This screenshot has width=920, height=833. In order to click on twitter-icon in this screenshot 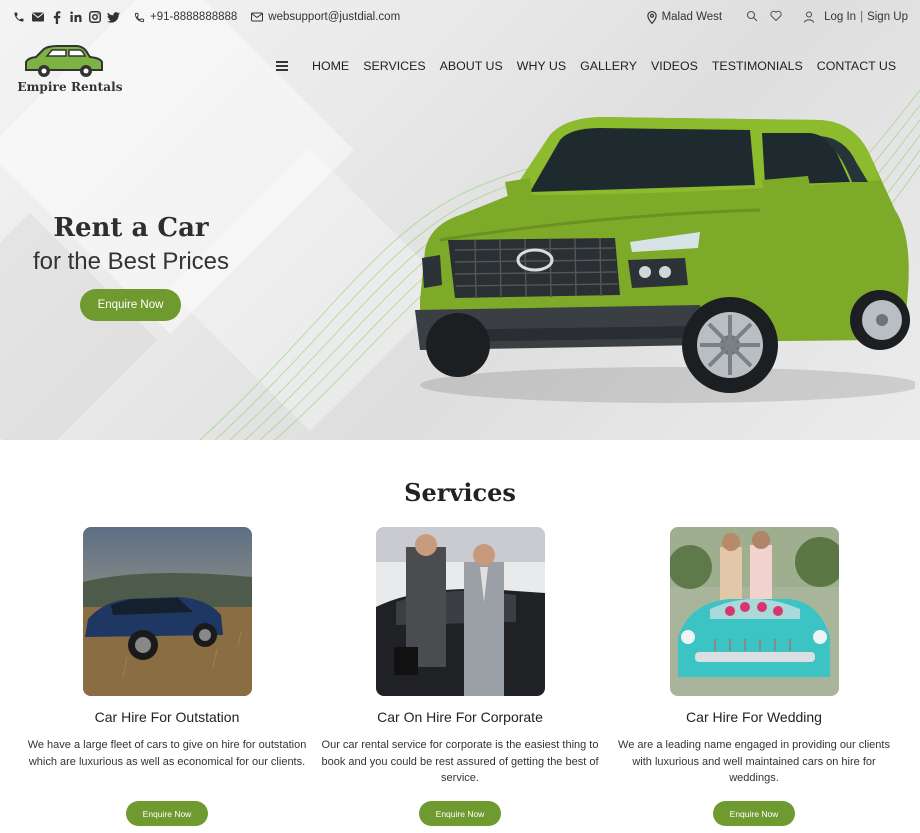, I will do `click(113, 17)`.